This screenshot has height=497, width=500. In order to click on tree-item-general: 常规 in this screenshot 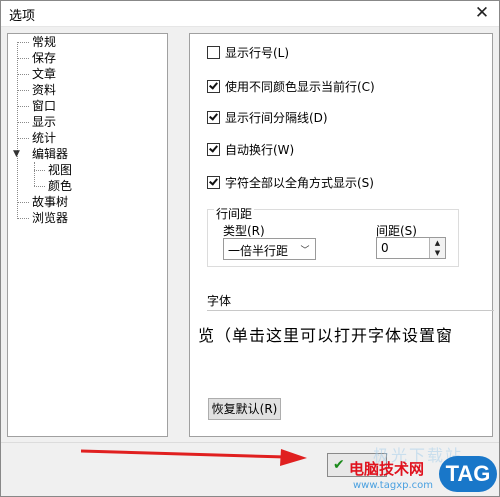, I will do `click(44, 42)`.